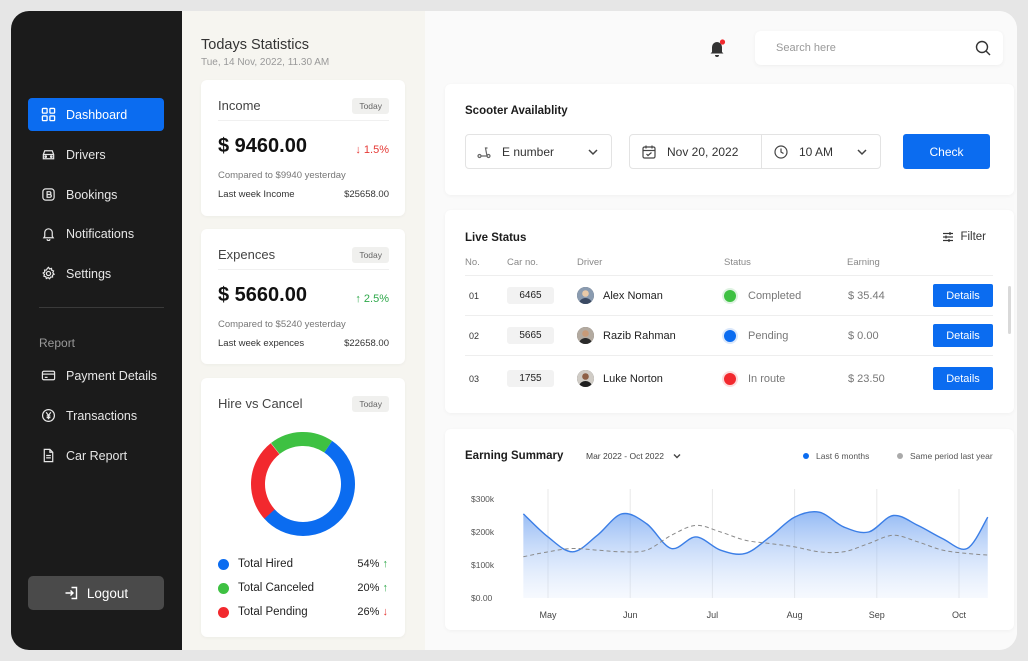 This screenshot has width=1028, height=661. I want to click on expences-change: ↑ 2.5%, so click(372, 299).